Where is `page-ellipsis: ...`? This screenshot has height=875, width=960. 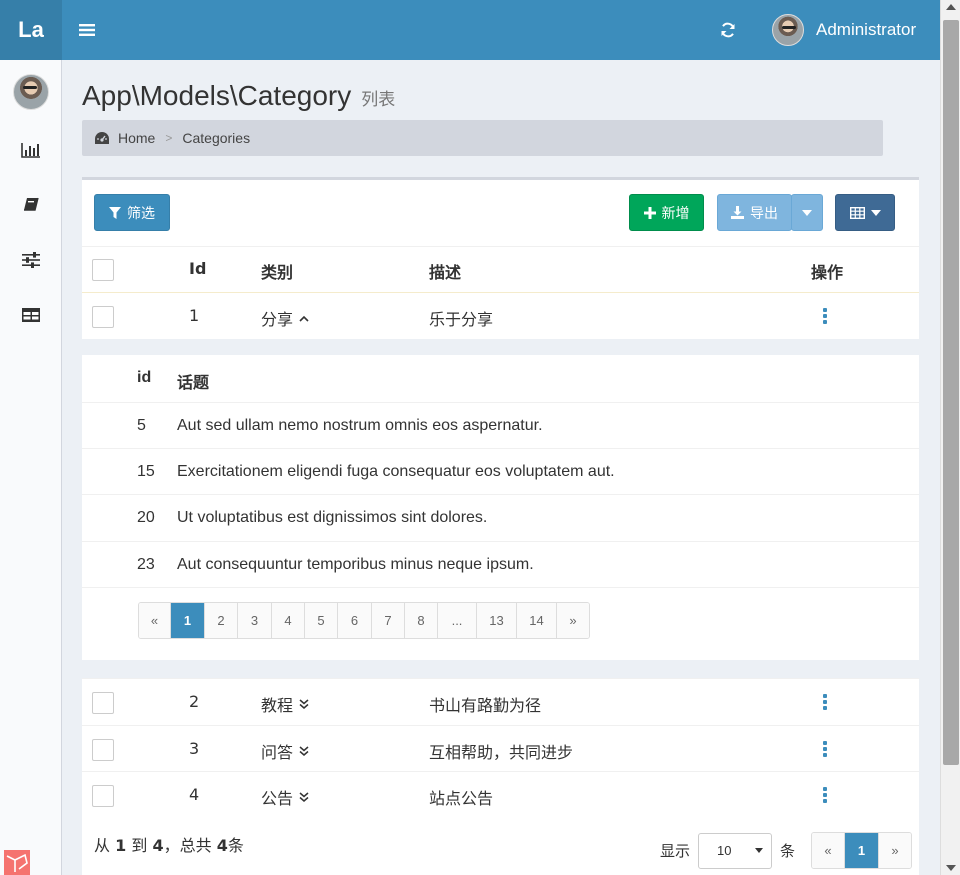
page-ellipsis: ... is located at coordinates (457, 620).